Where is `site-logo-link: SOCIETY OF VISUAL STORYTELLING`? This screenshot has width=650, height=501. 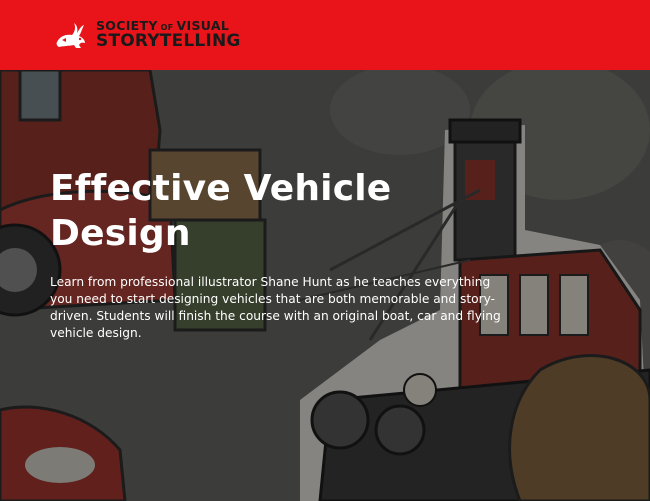
site-logo-link: SOCIETY OF VISUAL STORYTELLING is located at coordinates (147, 35).